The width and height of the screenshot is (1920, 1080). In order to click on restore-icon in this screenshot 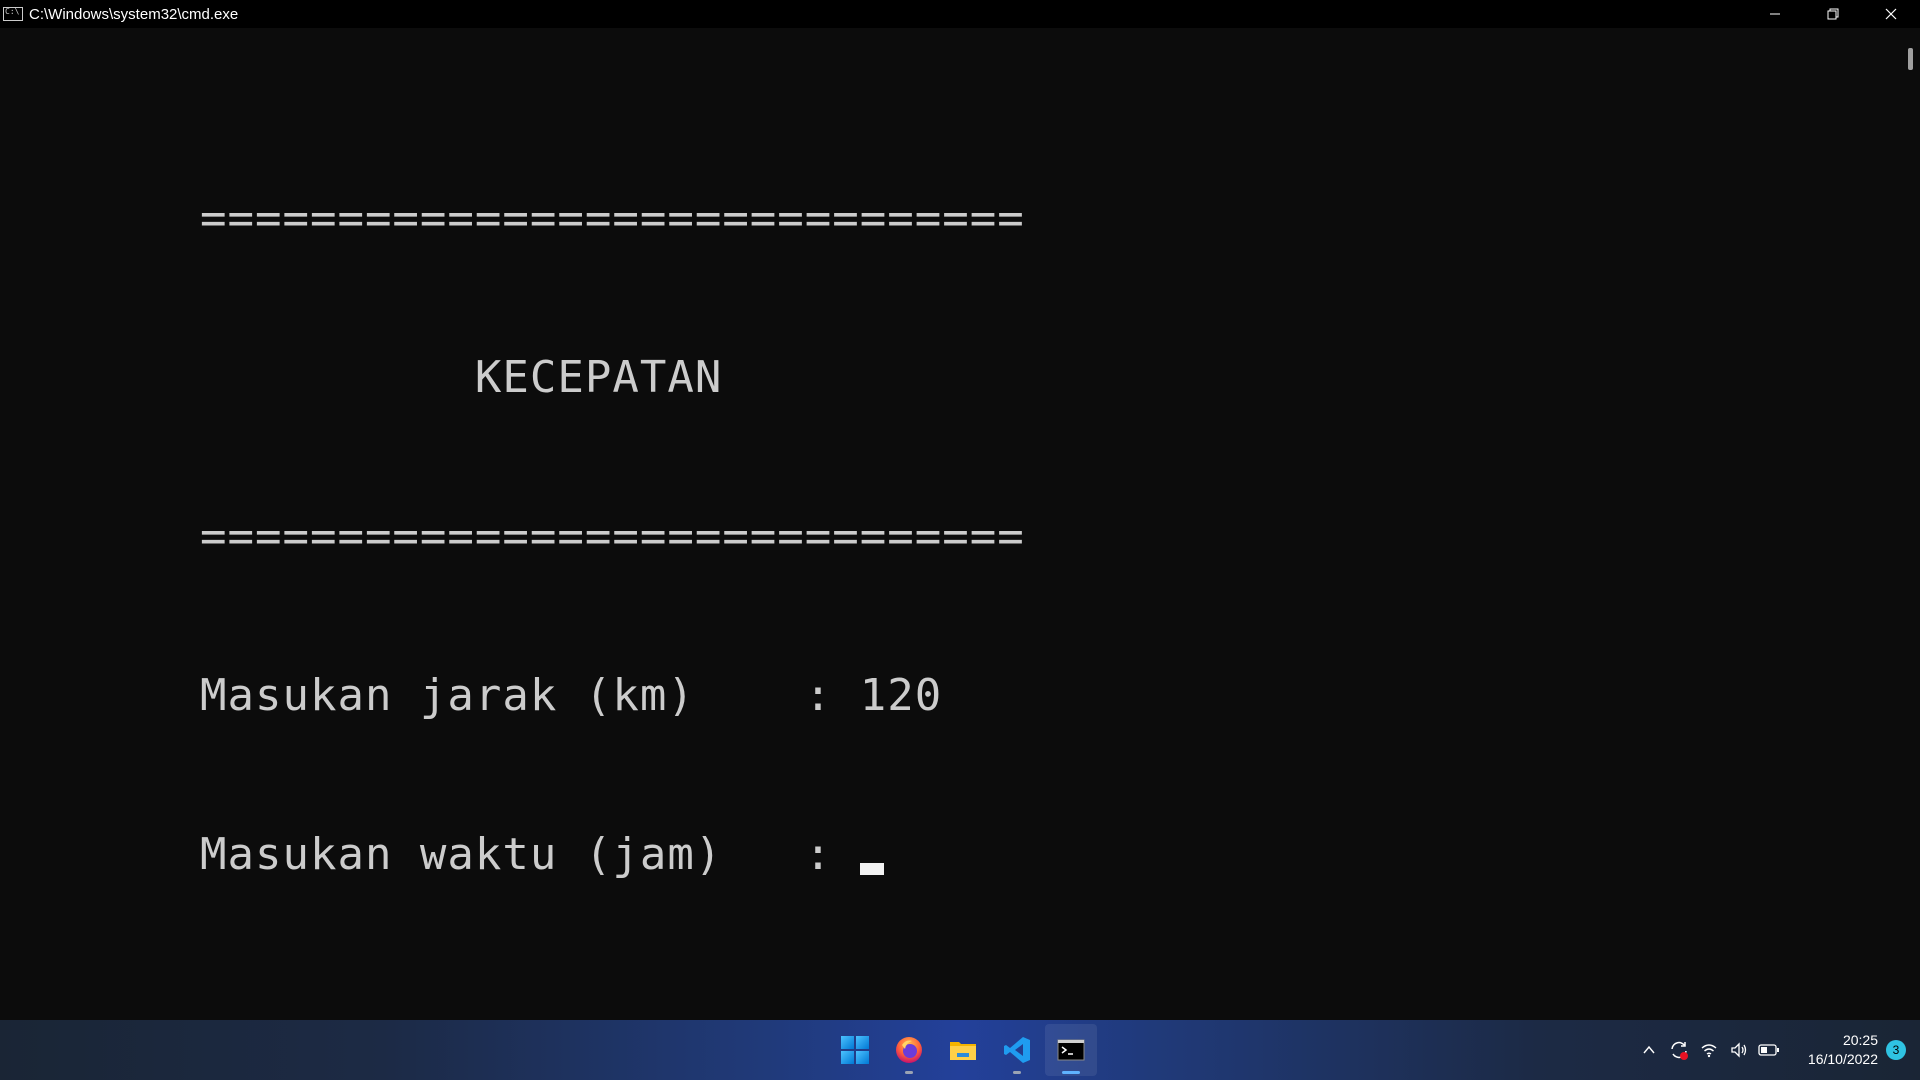, I will do `click(1833, 14)`.